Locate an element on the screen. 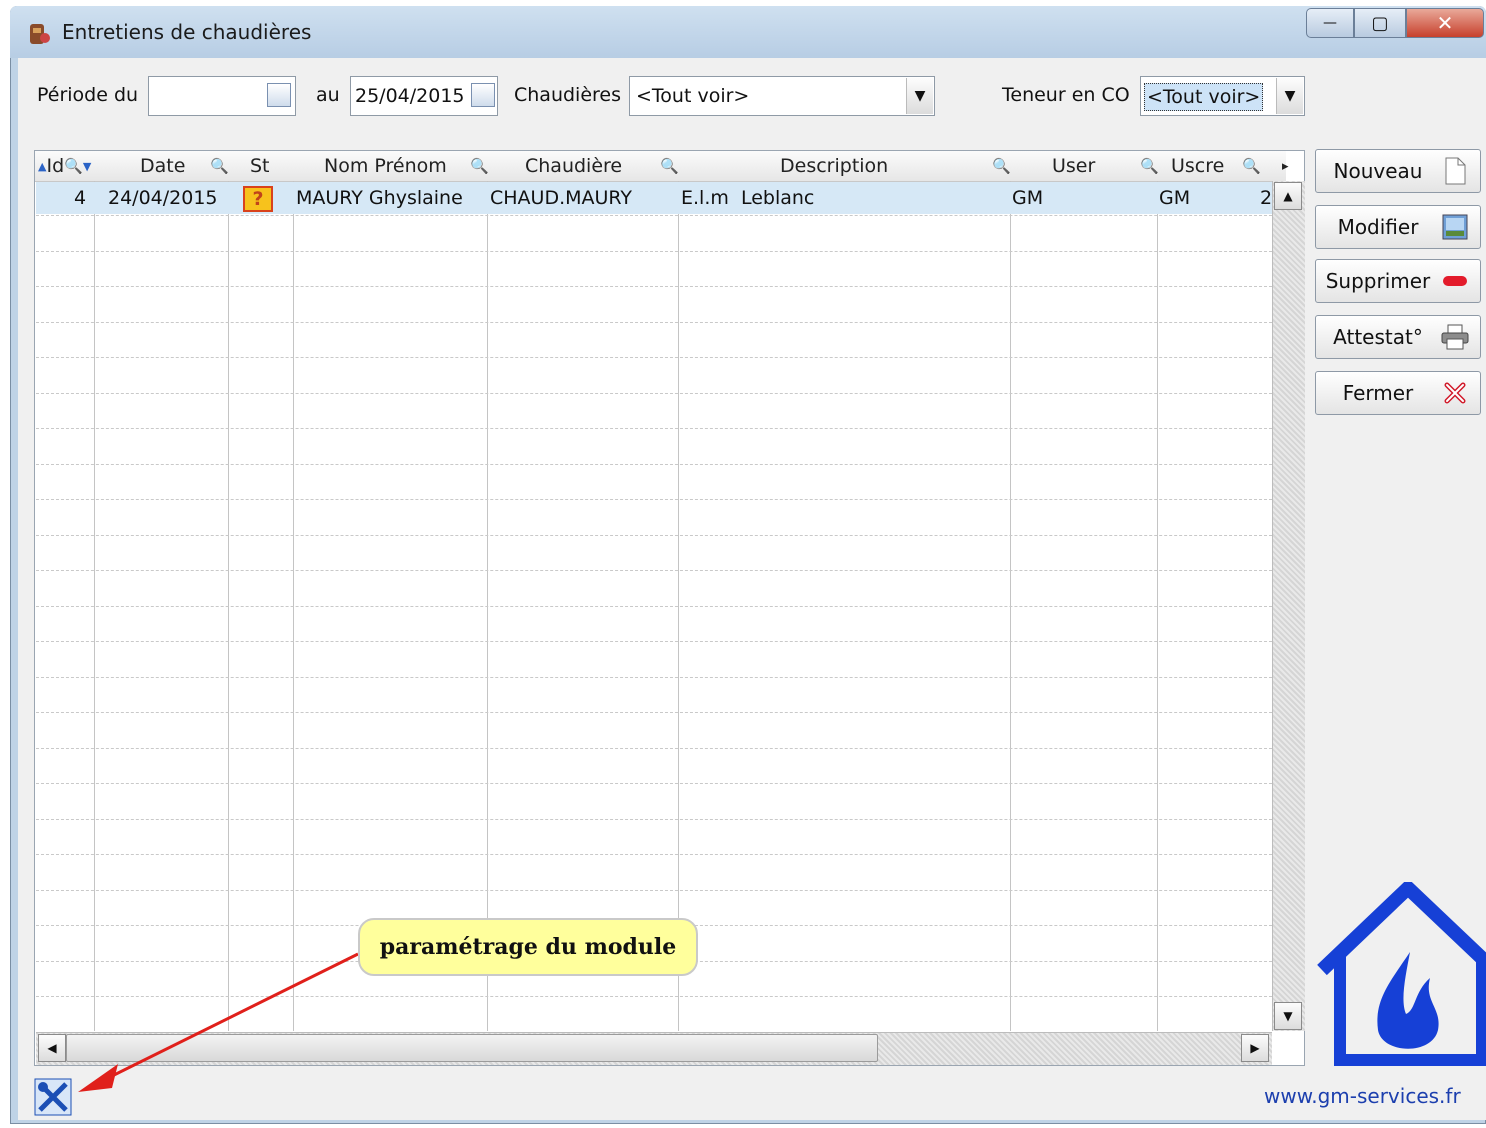 The image size is (1486, 1128). boiler-app-icon is located at coordinates (40, 34).